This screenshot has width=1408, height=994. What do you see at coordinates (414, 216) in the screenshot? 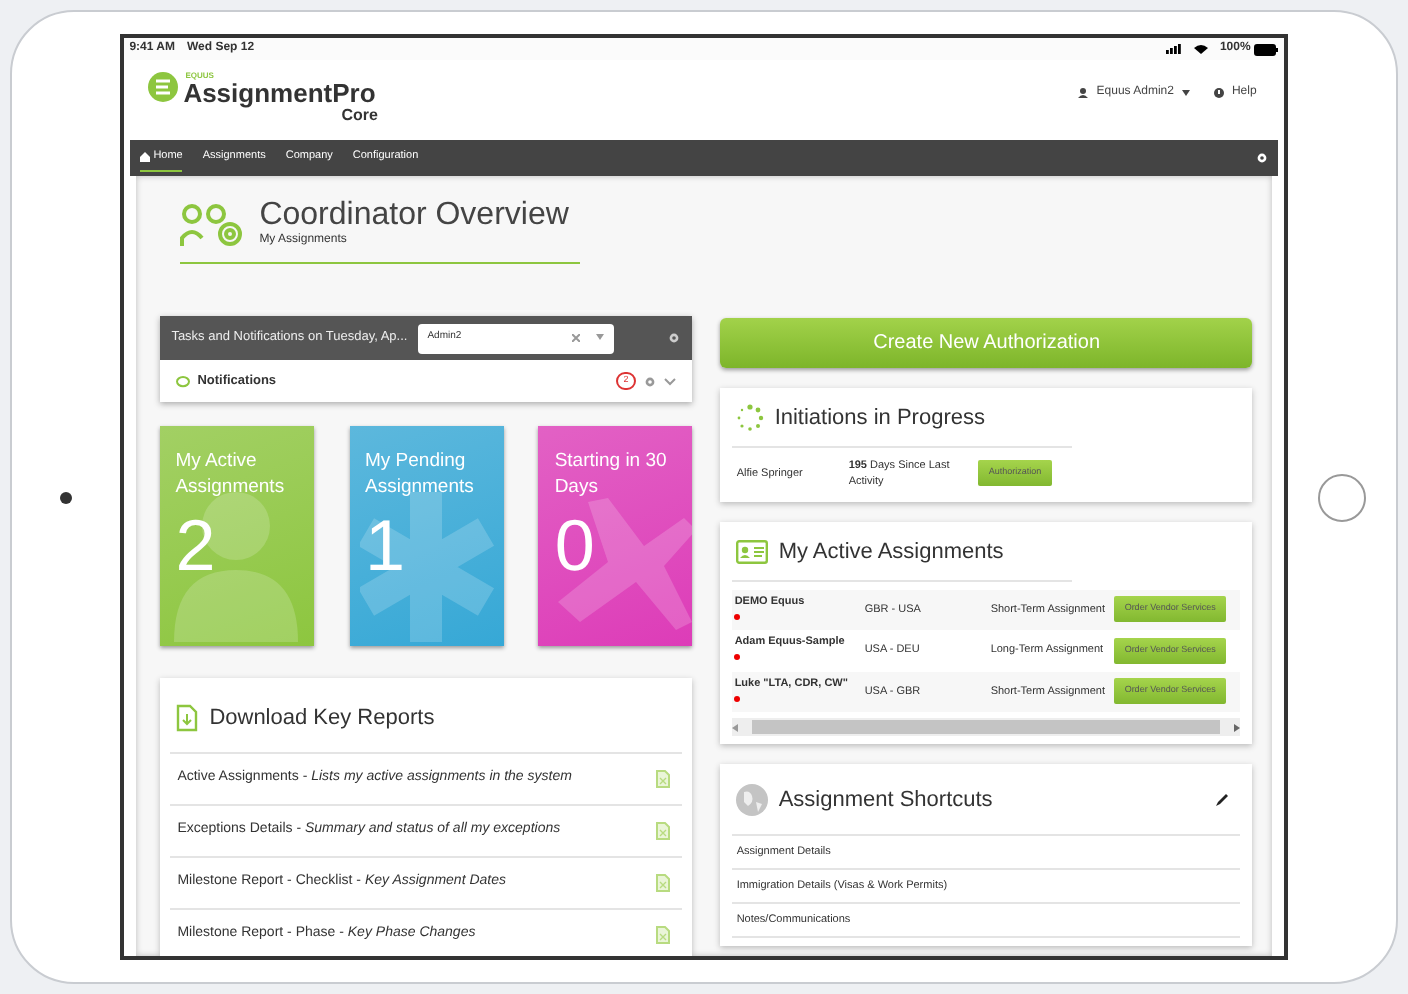
I see `page-title: Coordinator Overview` at bounding box center [414, 216].